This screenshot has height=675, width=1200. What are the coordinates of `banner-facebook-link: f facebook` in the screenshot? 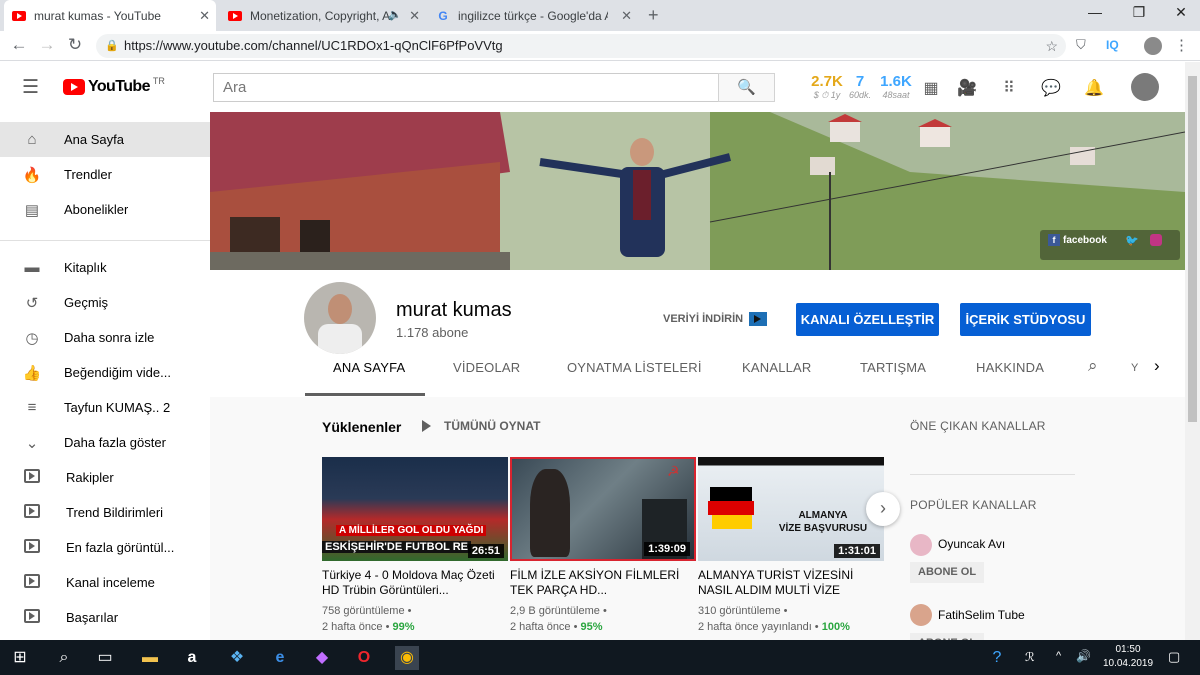 It's located at (1077, 240).